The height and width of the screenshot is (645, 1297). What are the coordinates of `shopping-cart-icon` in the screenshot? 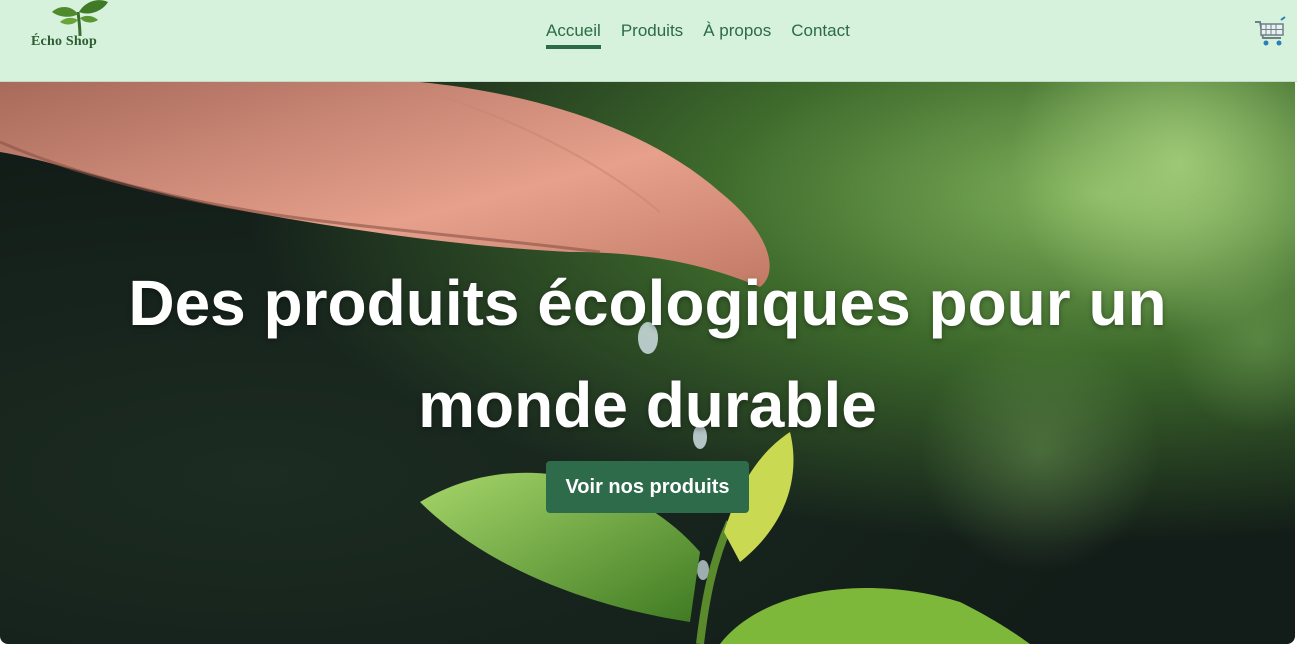 It's located at (1270, 31).